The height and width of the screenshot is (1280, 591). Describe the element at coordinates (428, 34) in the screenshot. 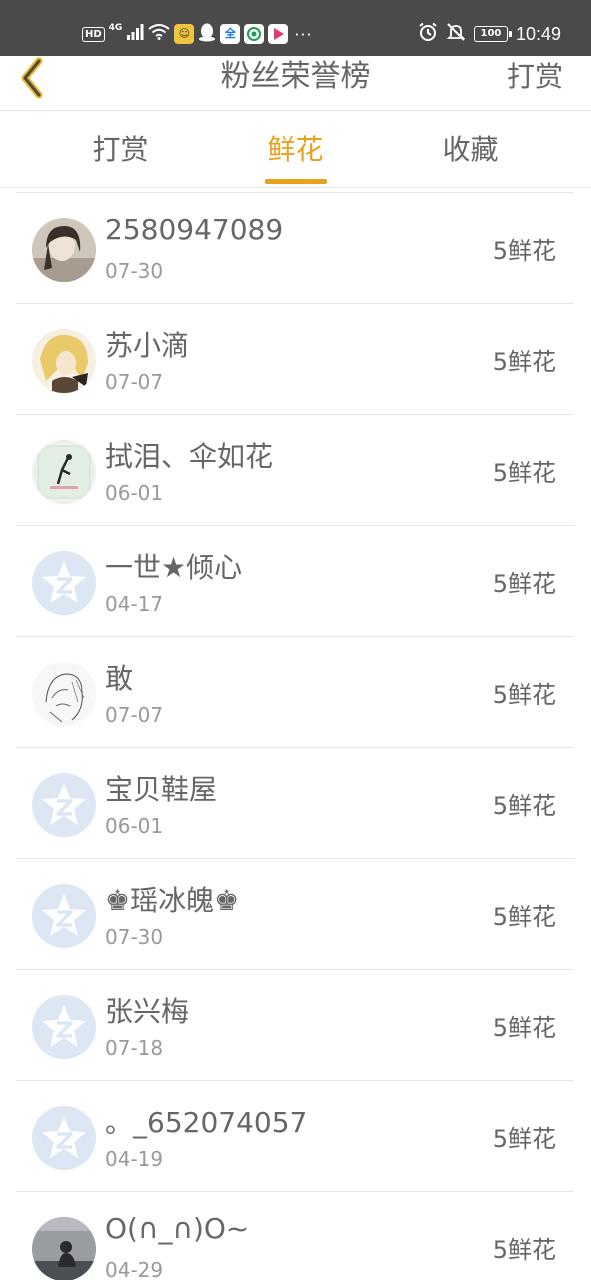

I see `alarm-icon` at that location.